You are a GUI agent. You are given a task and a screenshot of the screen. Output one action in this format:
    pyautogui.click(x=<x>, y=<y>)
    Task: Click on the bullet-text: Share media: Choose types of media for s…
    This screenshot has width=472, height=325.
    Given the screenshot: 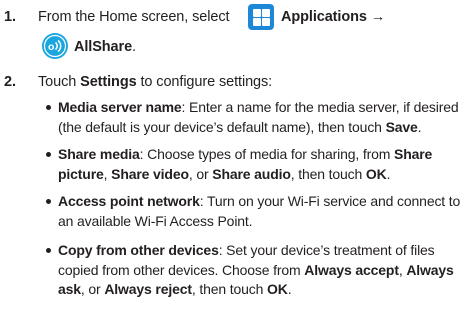 What is the action you would take?
    pyautogui.click(x=263, y=164)
    